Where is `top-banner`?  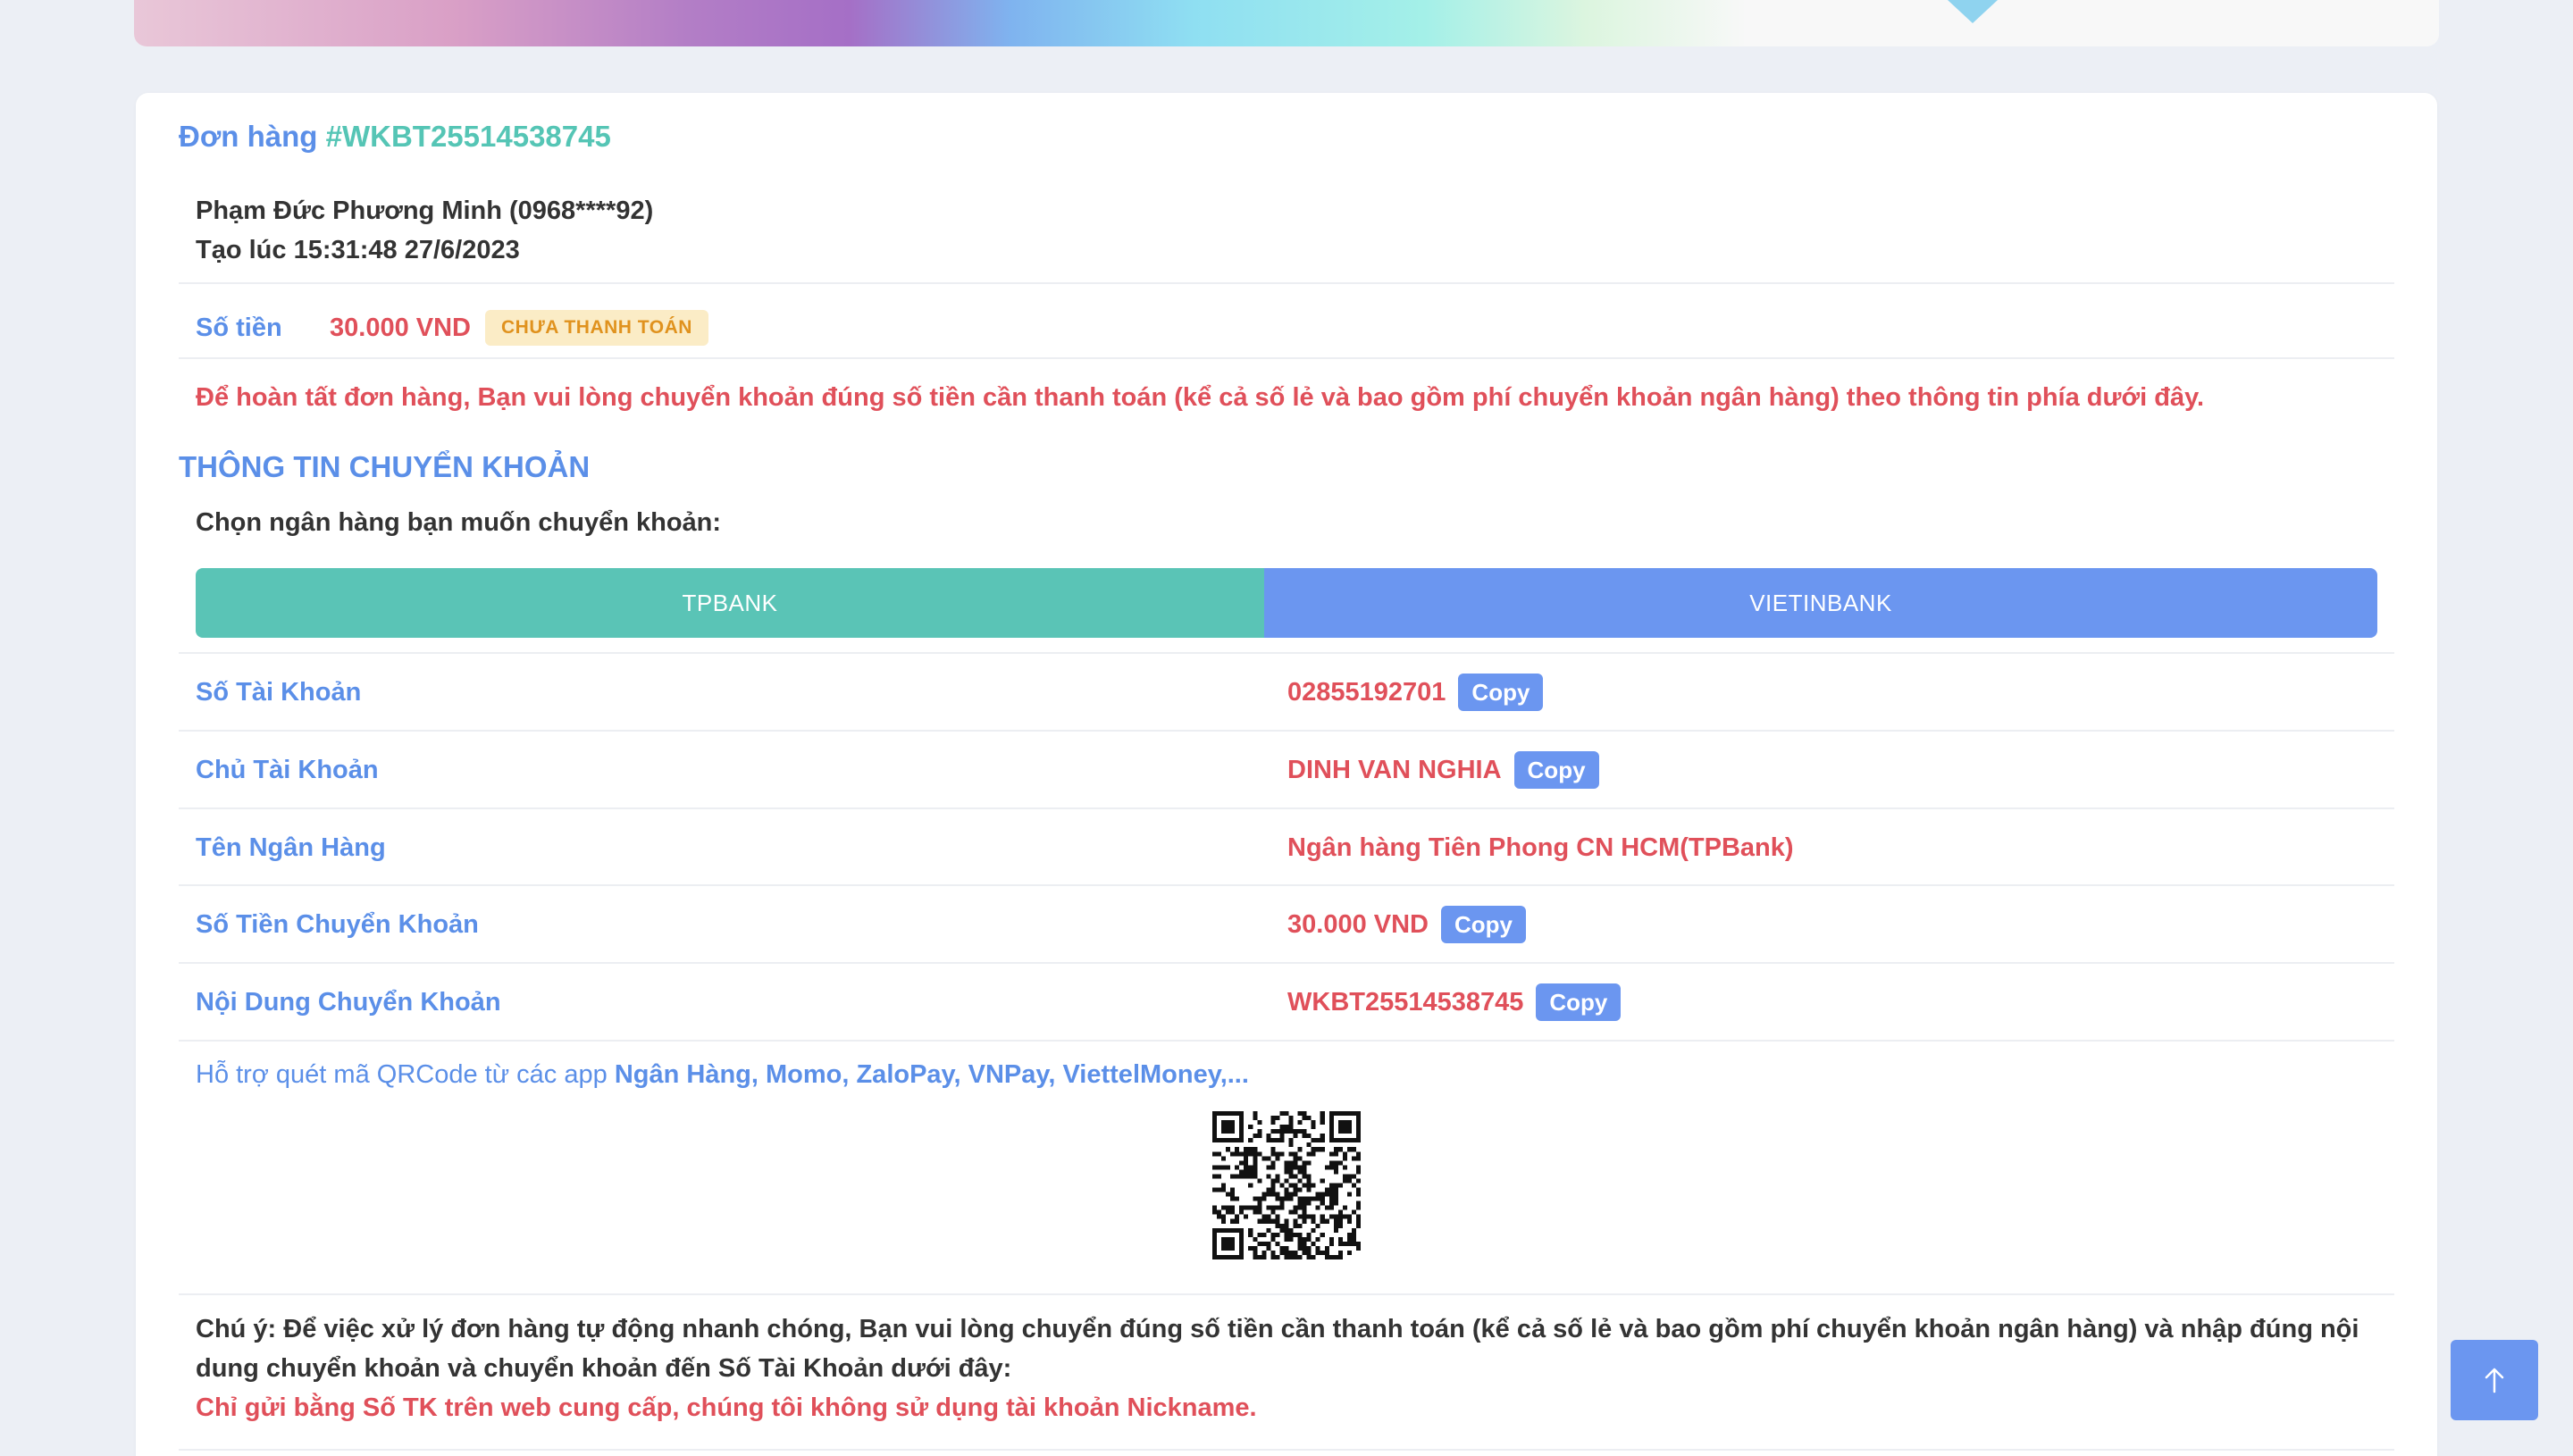 top-banner is located at coordinates (1286, 23).